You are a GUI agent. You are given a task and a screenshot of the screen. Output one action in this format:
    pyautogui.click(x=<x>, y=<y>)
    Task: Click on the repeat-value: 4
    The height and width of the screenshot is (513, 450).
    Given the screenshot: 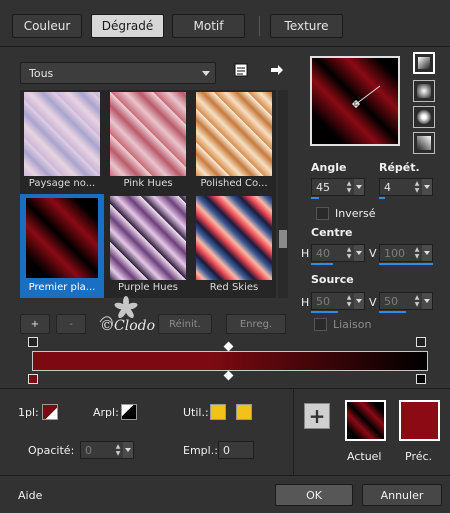 What is the action you would take?
    pyautogui.click(x=387, y=187)
    